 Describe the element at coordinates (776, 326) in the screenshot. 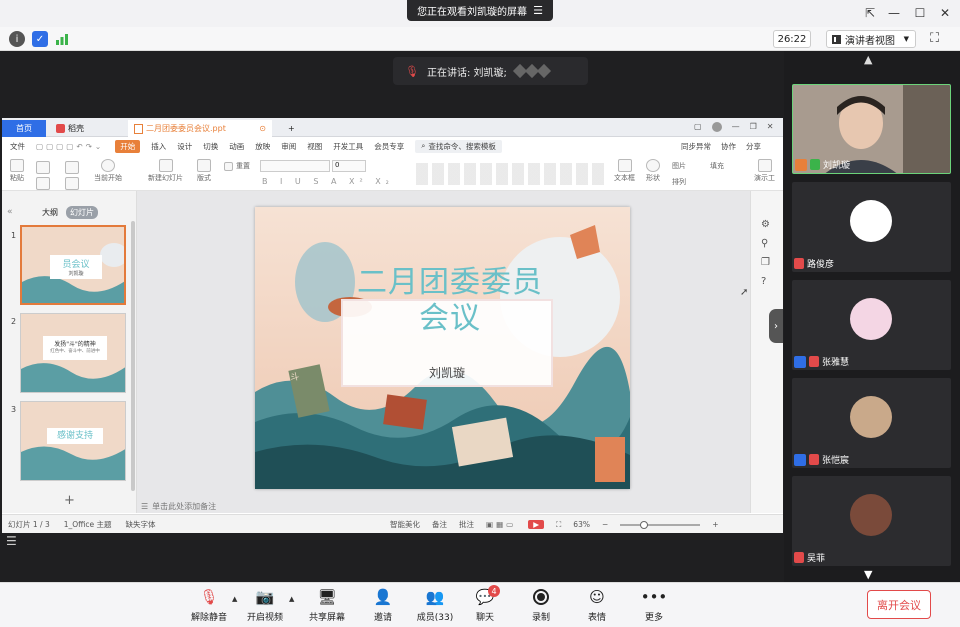

I see `expand-panel-button: ›` at that location.